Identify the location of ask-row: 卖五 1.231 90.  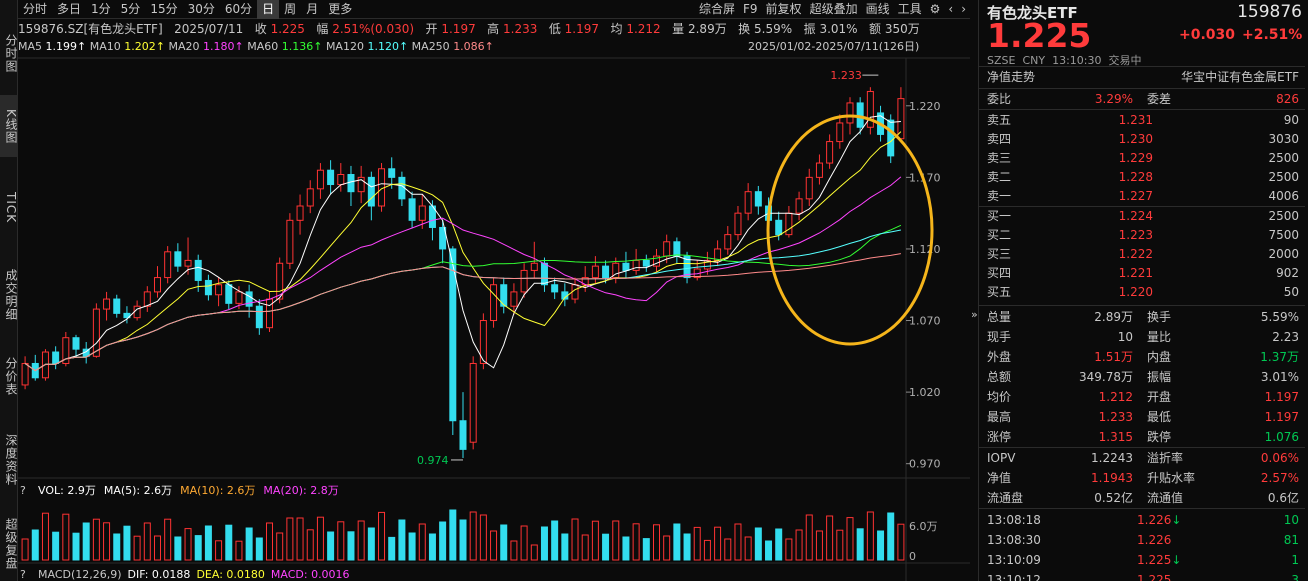
(1142, 120).